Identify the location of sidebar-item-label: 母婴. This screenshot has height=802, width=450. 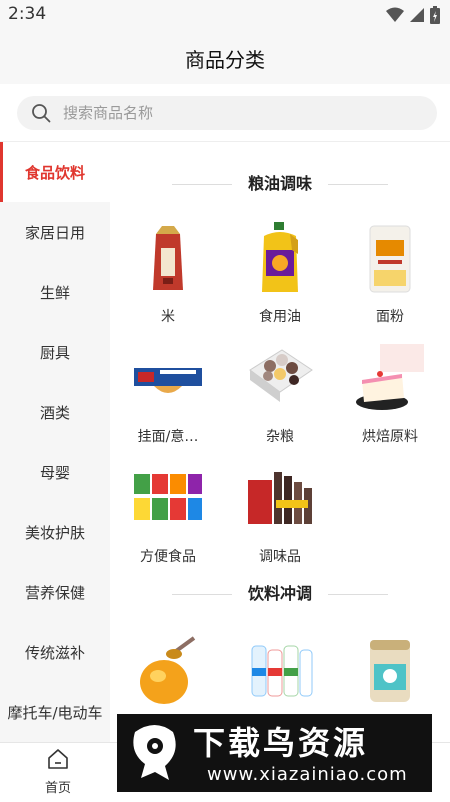
(54, 472).